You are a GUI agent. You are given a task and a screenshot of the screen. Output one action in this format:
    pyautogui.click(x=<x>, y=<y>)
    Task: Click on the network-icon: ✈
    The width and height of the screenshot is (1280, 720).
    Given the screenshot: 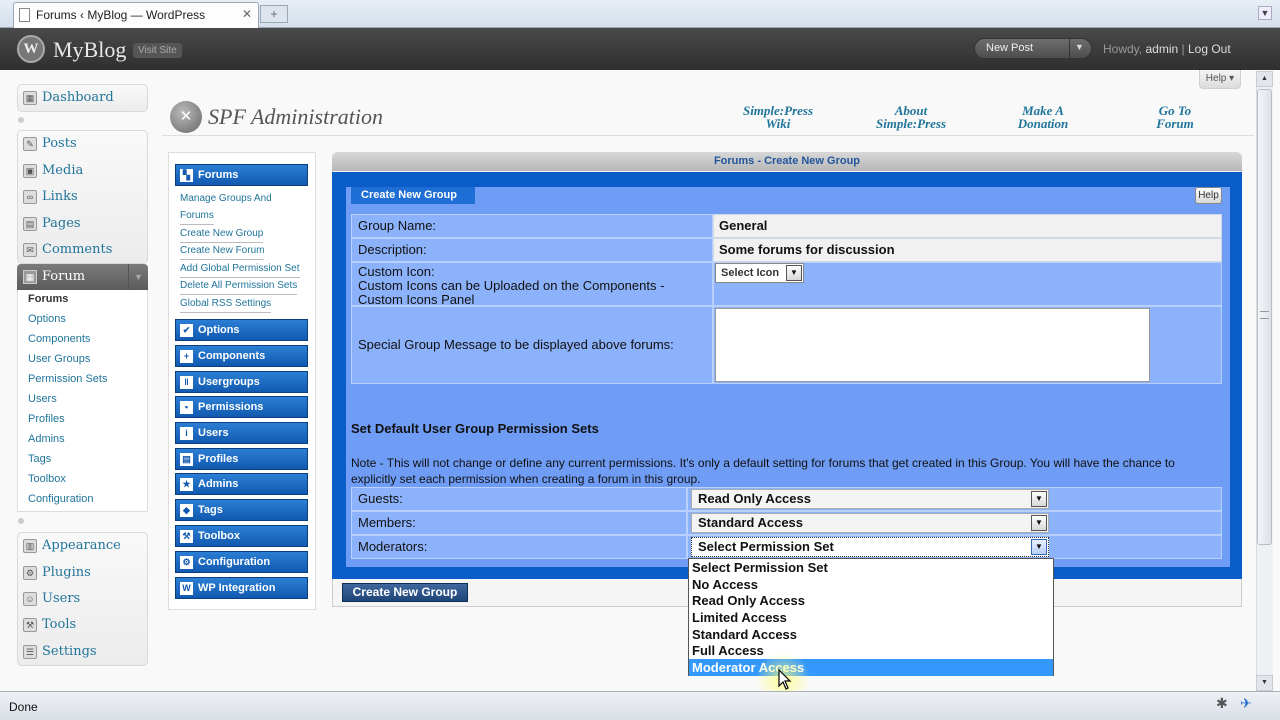 What is the action you would take?
    pyautogui.click(x=1249, y=704)
    